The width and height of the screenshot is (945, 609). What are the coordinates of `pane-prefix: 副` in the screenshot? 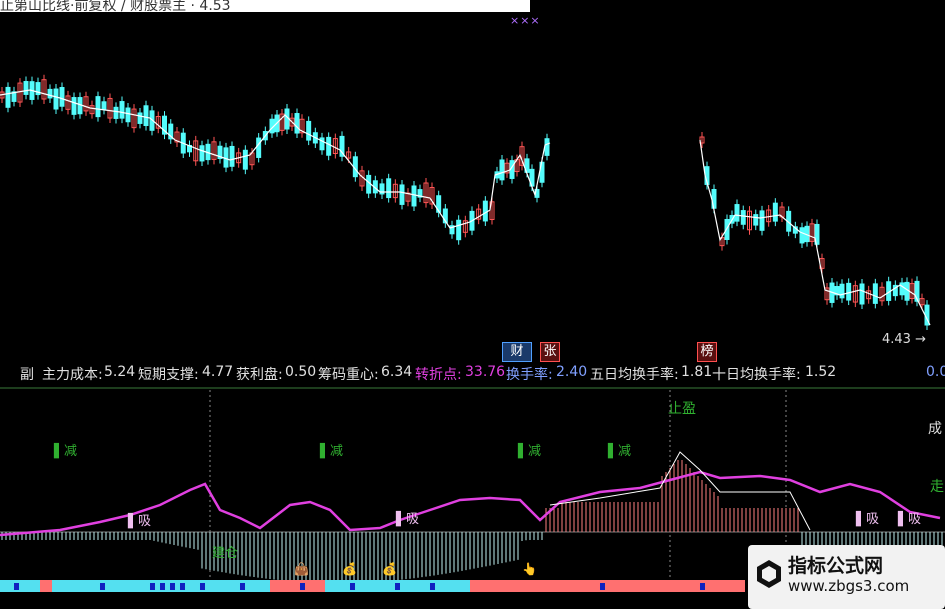 It's located at (27, 375).